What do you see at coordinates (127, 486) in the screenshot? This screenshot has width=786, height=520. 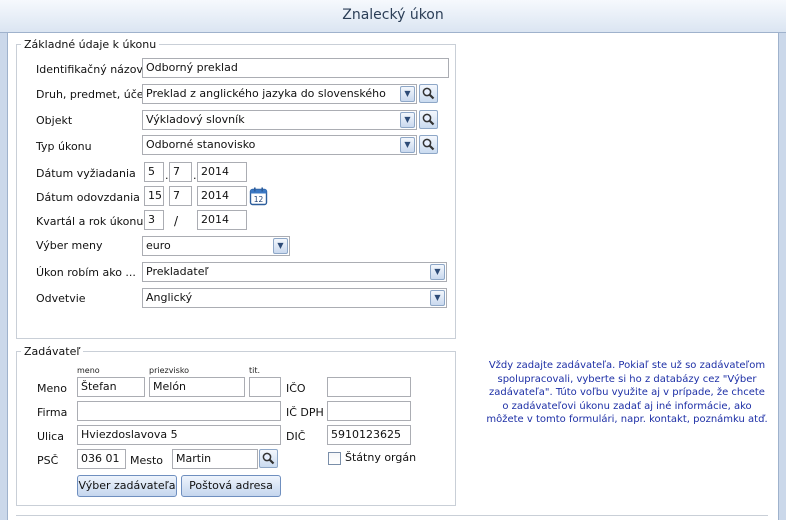 I see `select-client-button: Výber zadávateľa` at bounding box center [127, 486].